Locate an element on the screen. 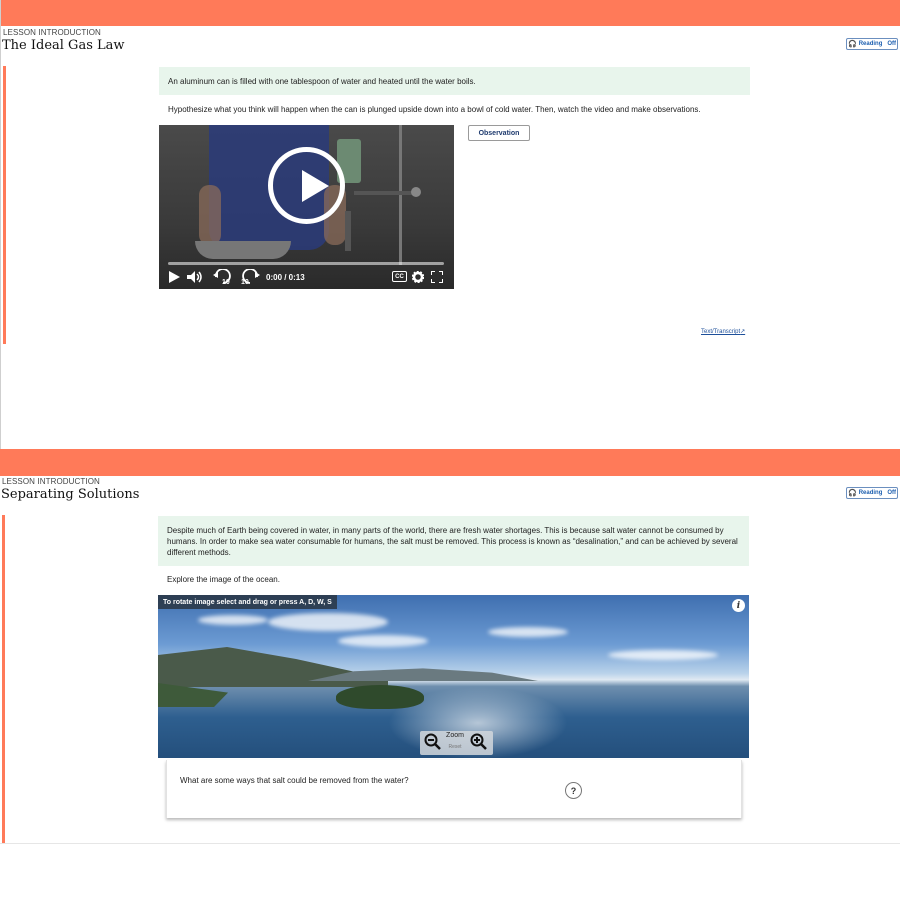 This screenshot has height=899, width=900. zoom-out-icon is located at coordinates (433, 742).